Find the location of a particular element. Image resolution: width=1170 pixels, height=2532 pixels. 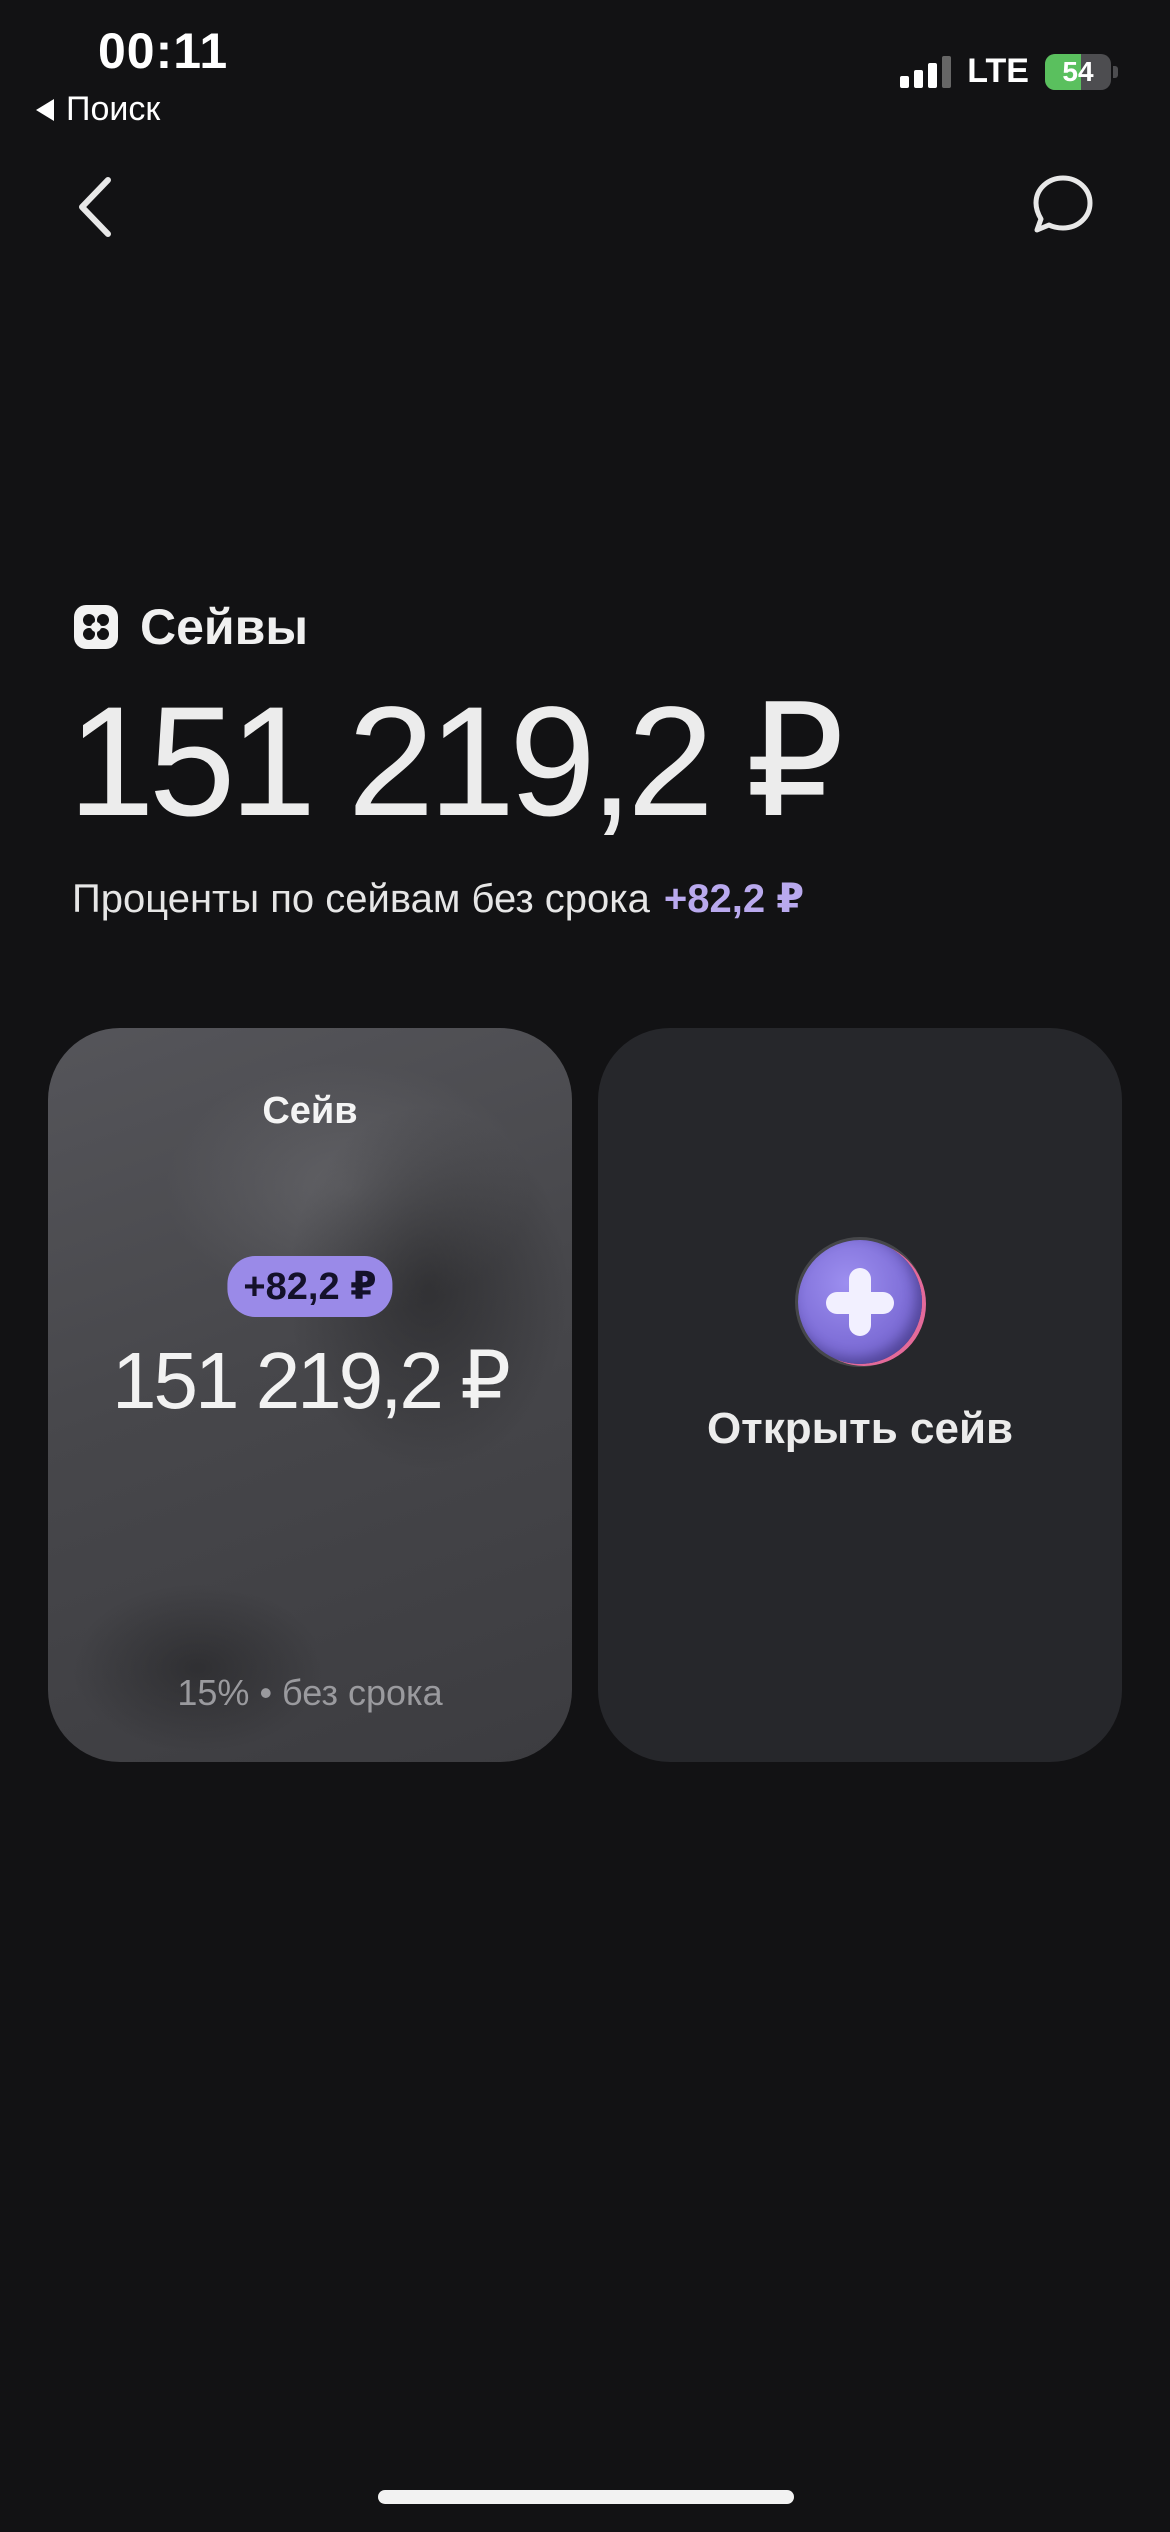

interest-label: Проценты по сейвам без срока is located at coordinates (361, 899).